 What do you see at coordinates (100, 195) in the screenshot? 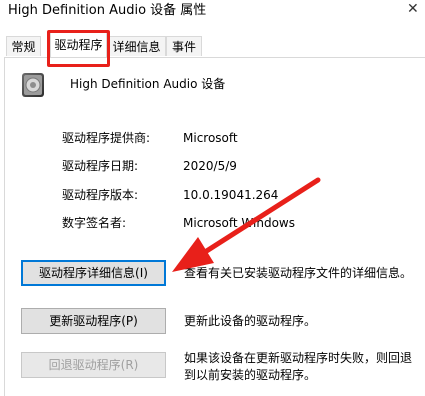
I see `version-label: 驱动程序版本:` at bounding box center [100, 195].